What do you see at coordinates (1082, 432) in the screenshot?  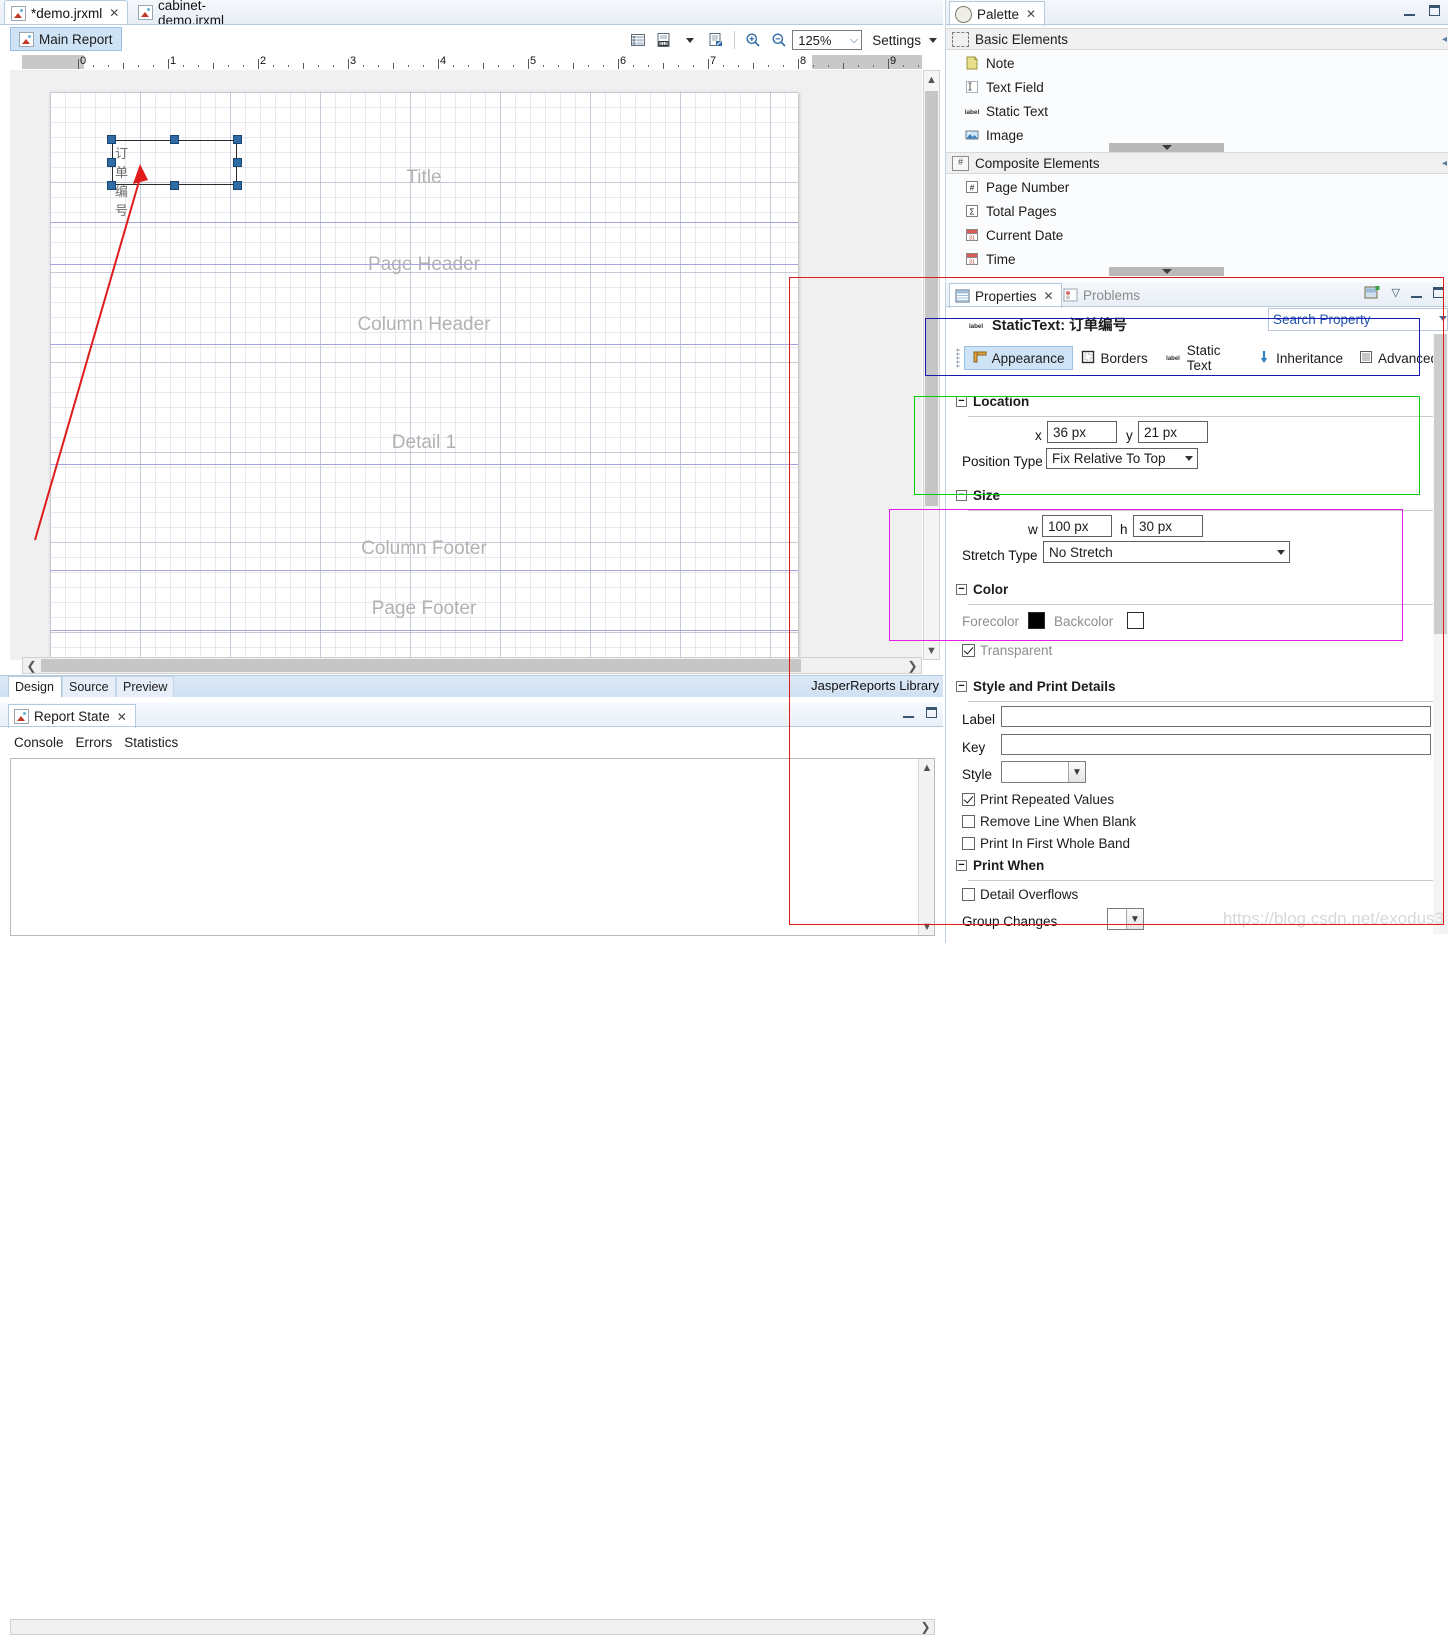 I see `x-input: 36 px` at bounding box center [1082, 432].